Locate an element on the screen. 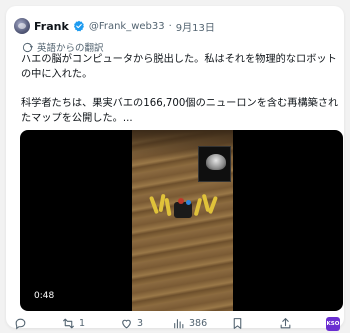 The height and width of the screenshot is (333, 350). avatar is located at coordinates (22, 26).